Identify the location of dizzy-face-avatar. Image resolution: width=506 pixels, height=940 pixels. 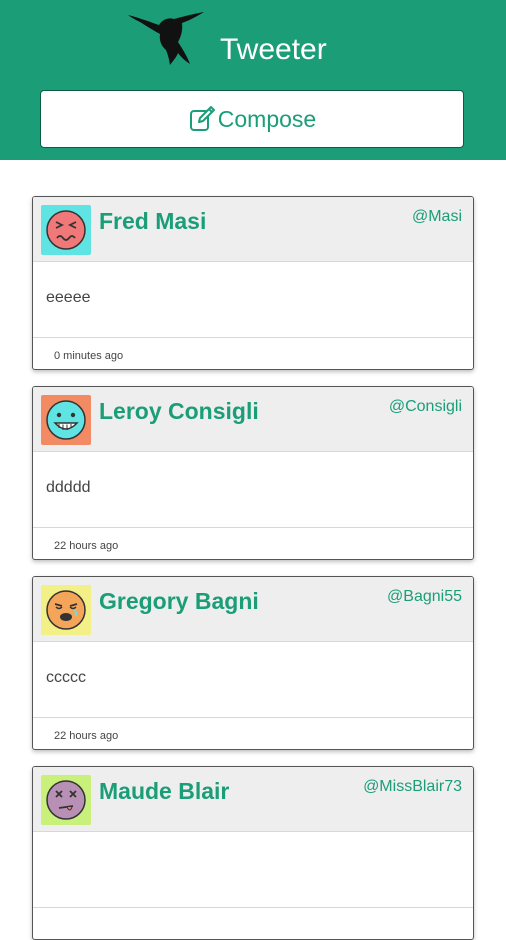
(66, 800).